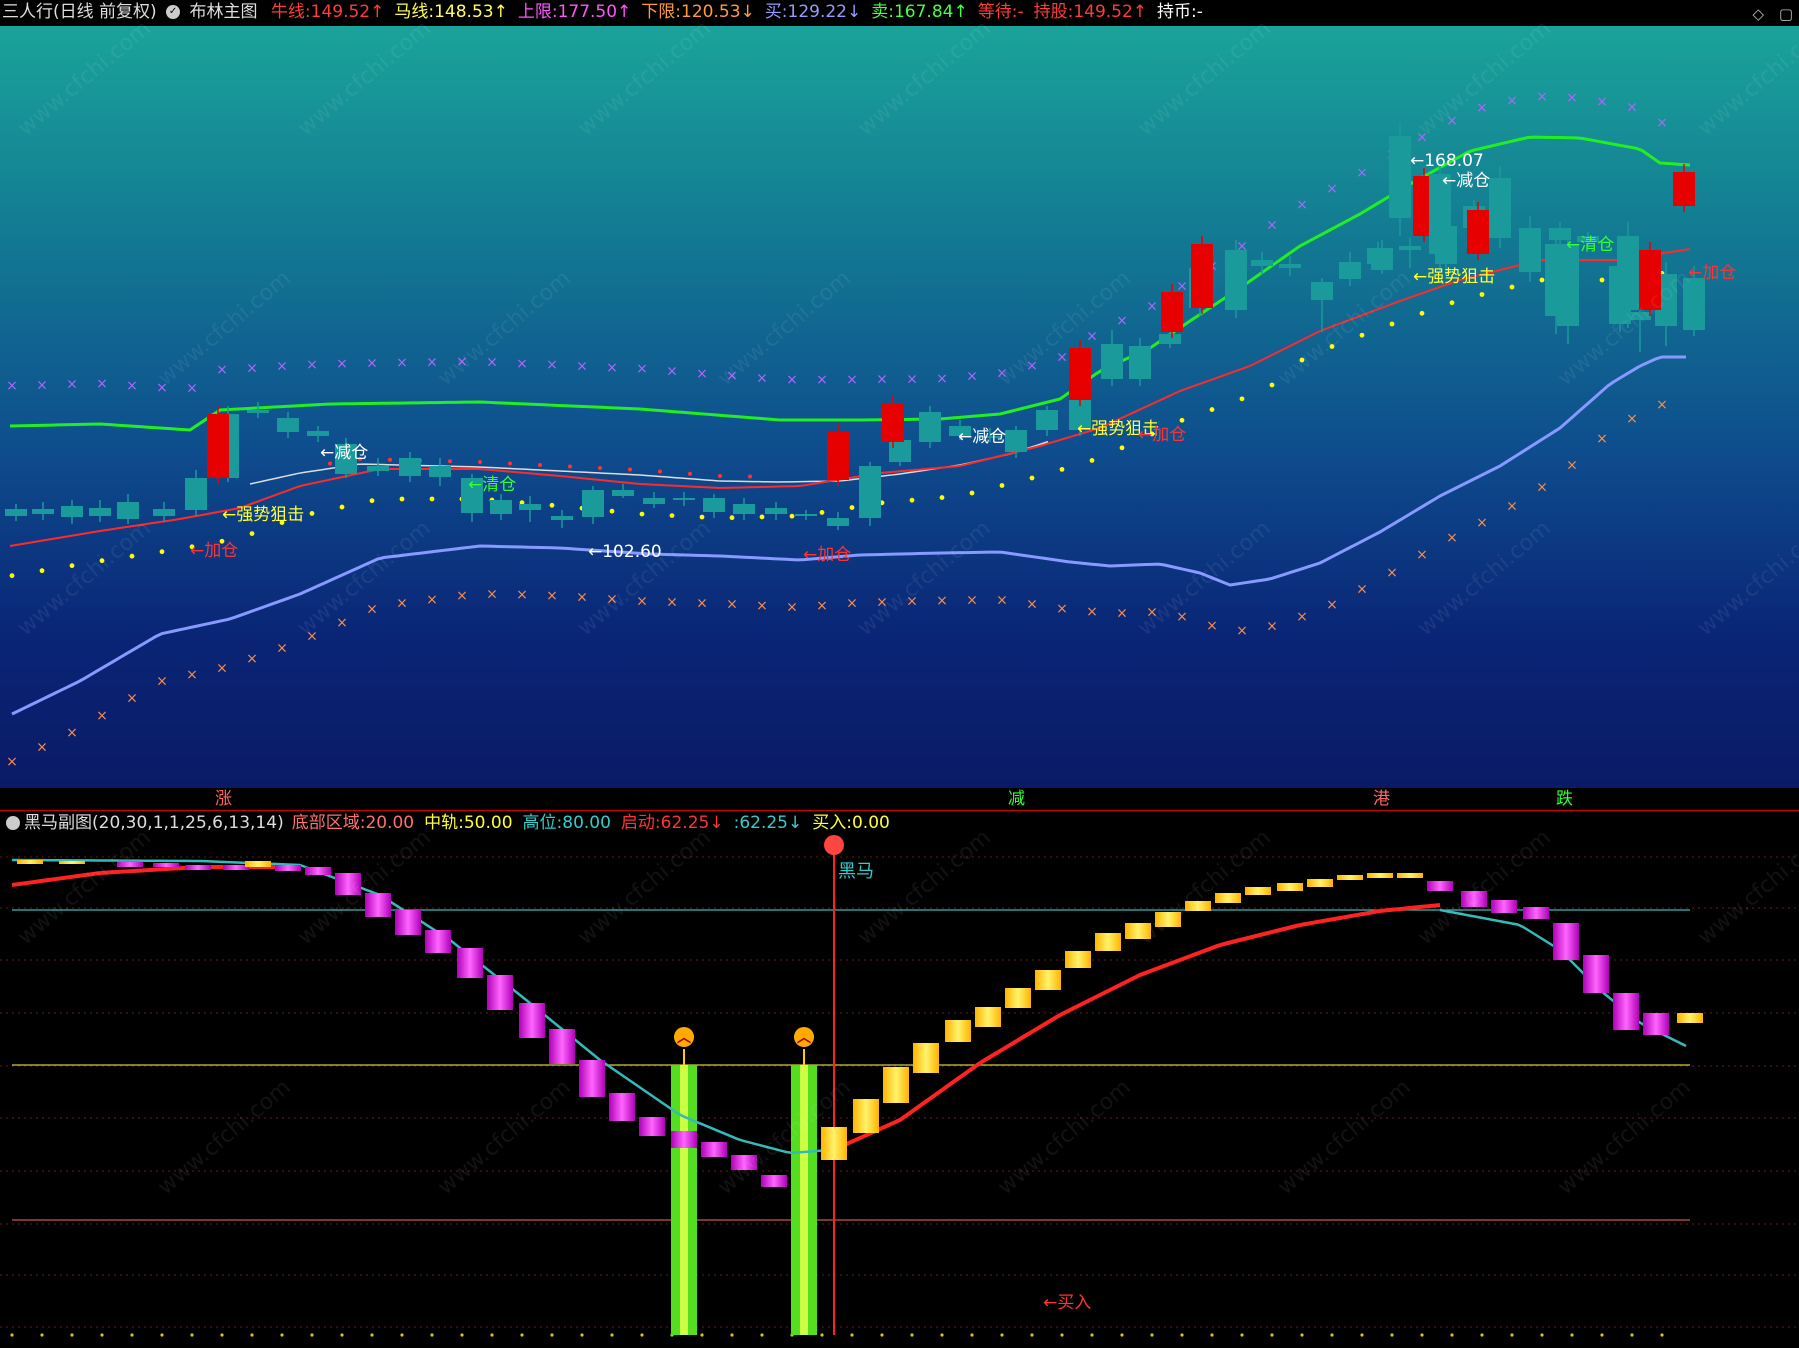  What do you see at coordinates (1786, 14) in the screenshot?
I see `maximize-icon: ▢` at bounding box center [1786, 14].